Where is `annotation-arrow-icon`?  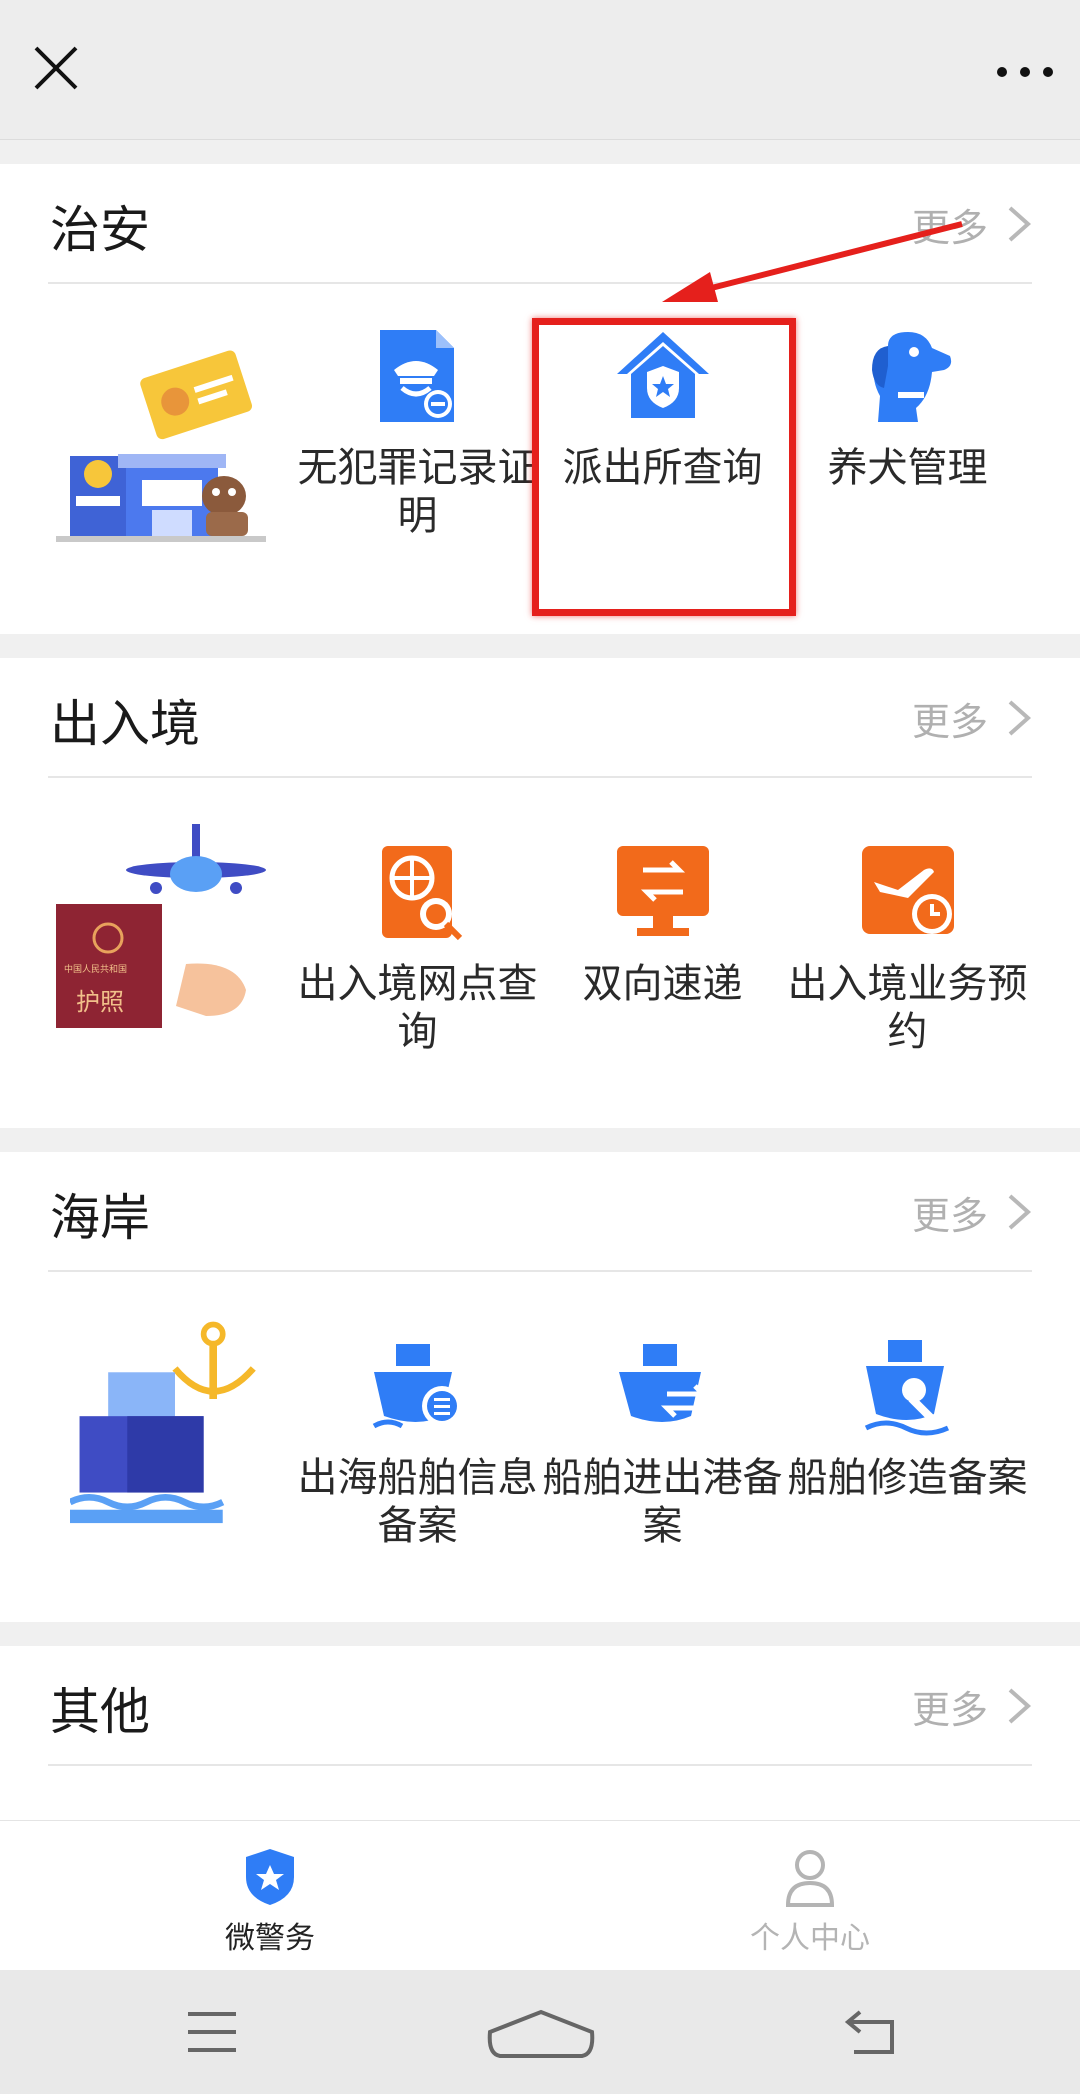
annotation-arrow-icon is located at coordinates (812, 261).